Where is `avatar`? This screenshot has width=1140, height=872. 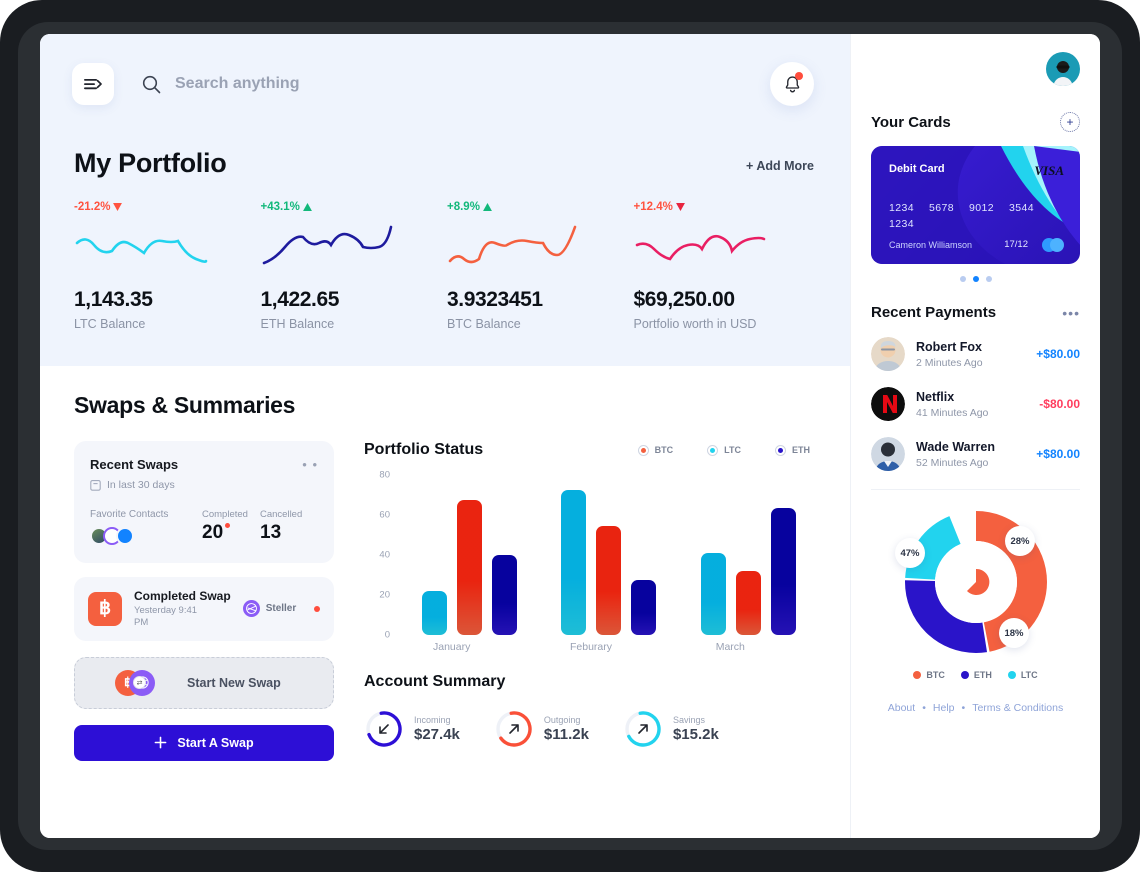
avatar is located at coordinates (1063, 73).